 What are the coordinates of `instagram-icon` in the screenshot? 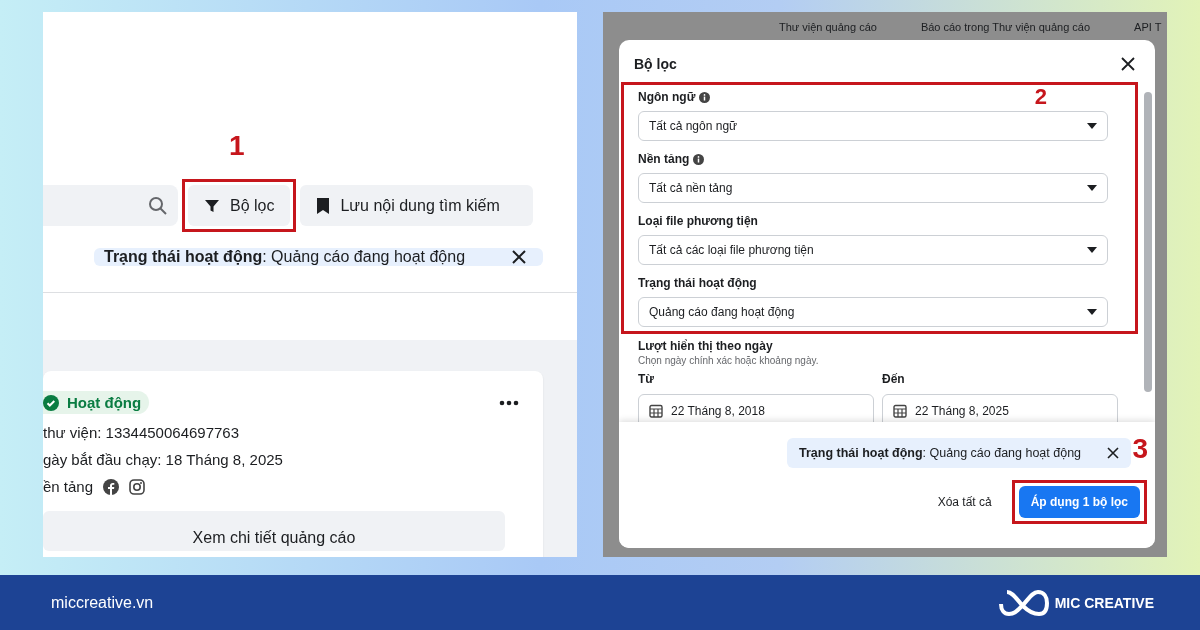 It's located at (137, 486).